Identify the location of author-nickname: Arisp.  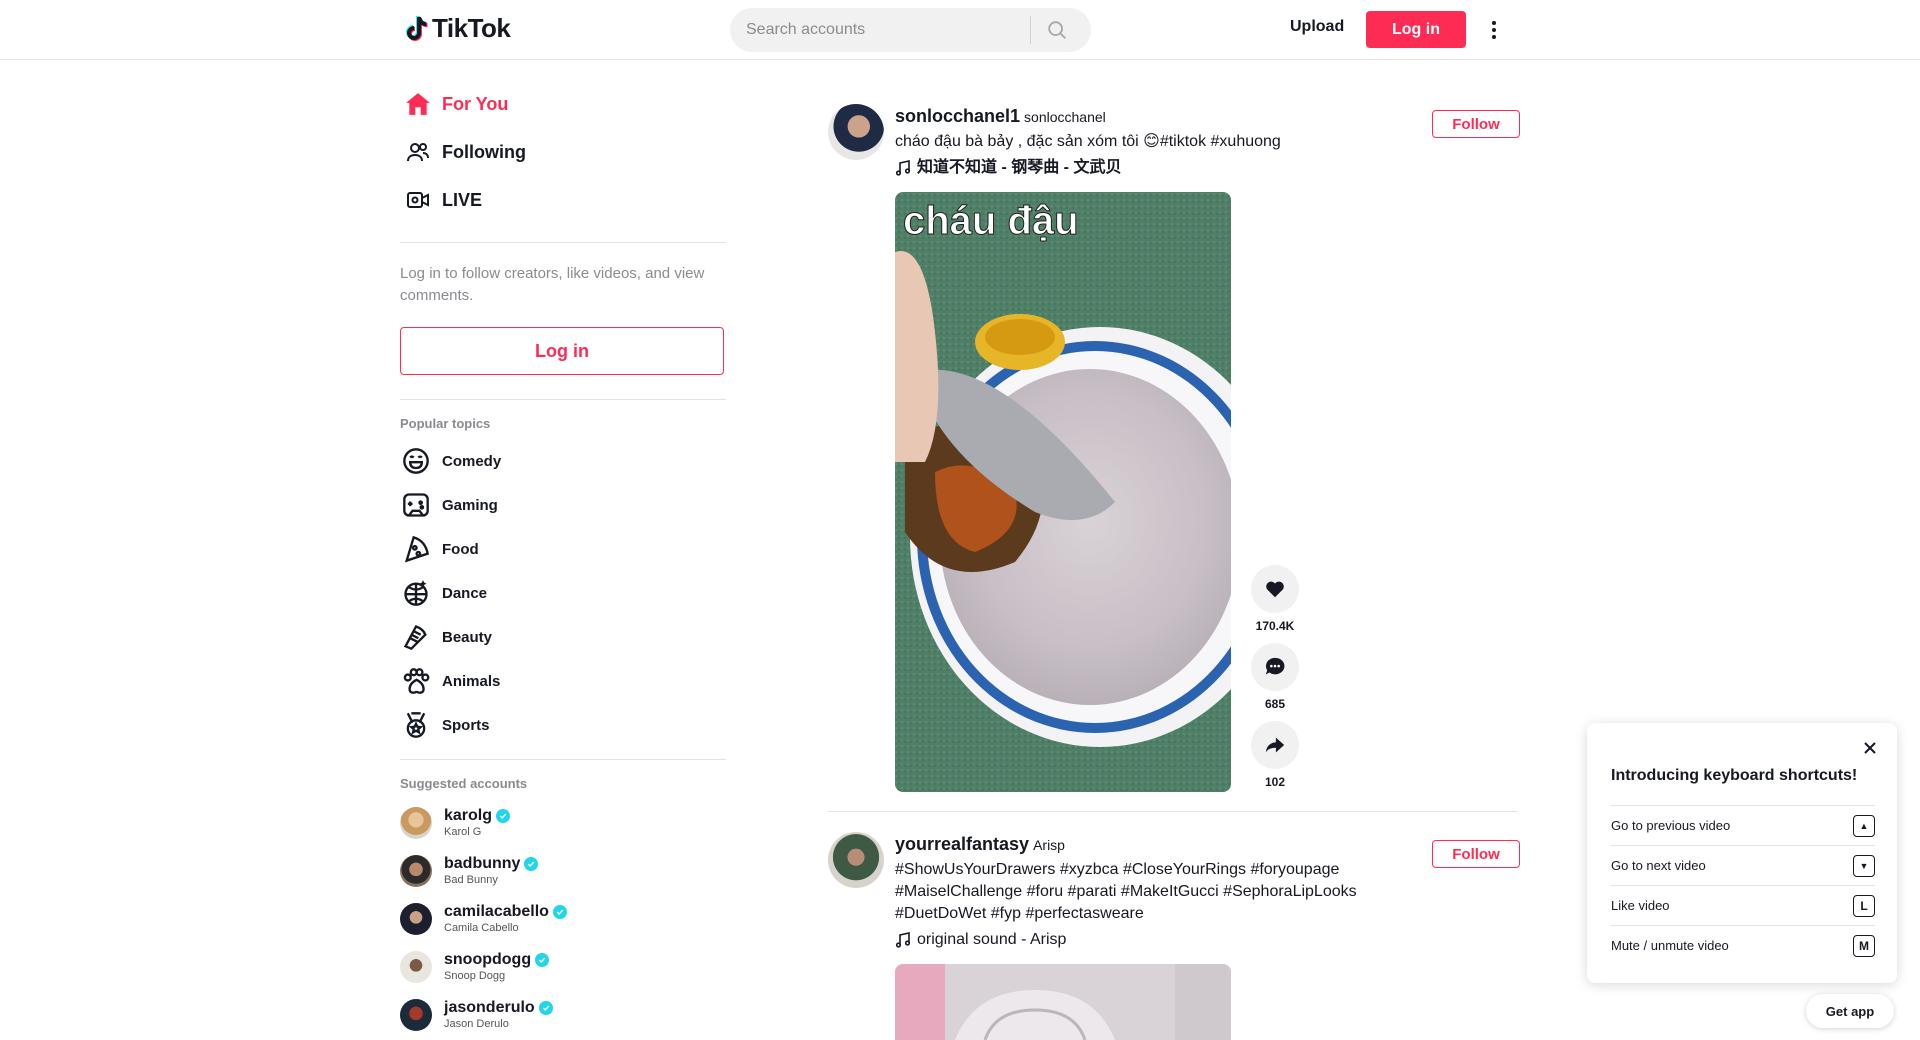
(1049, 845).